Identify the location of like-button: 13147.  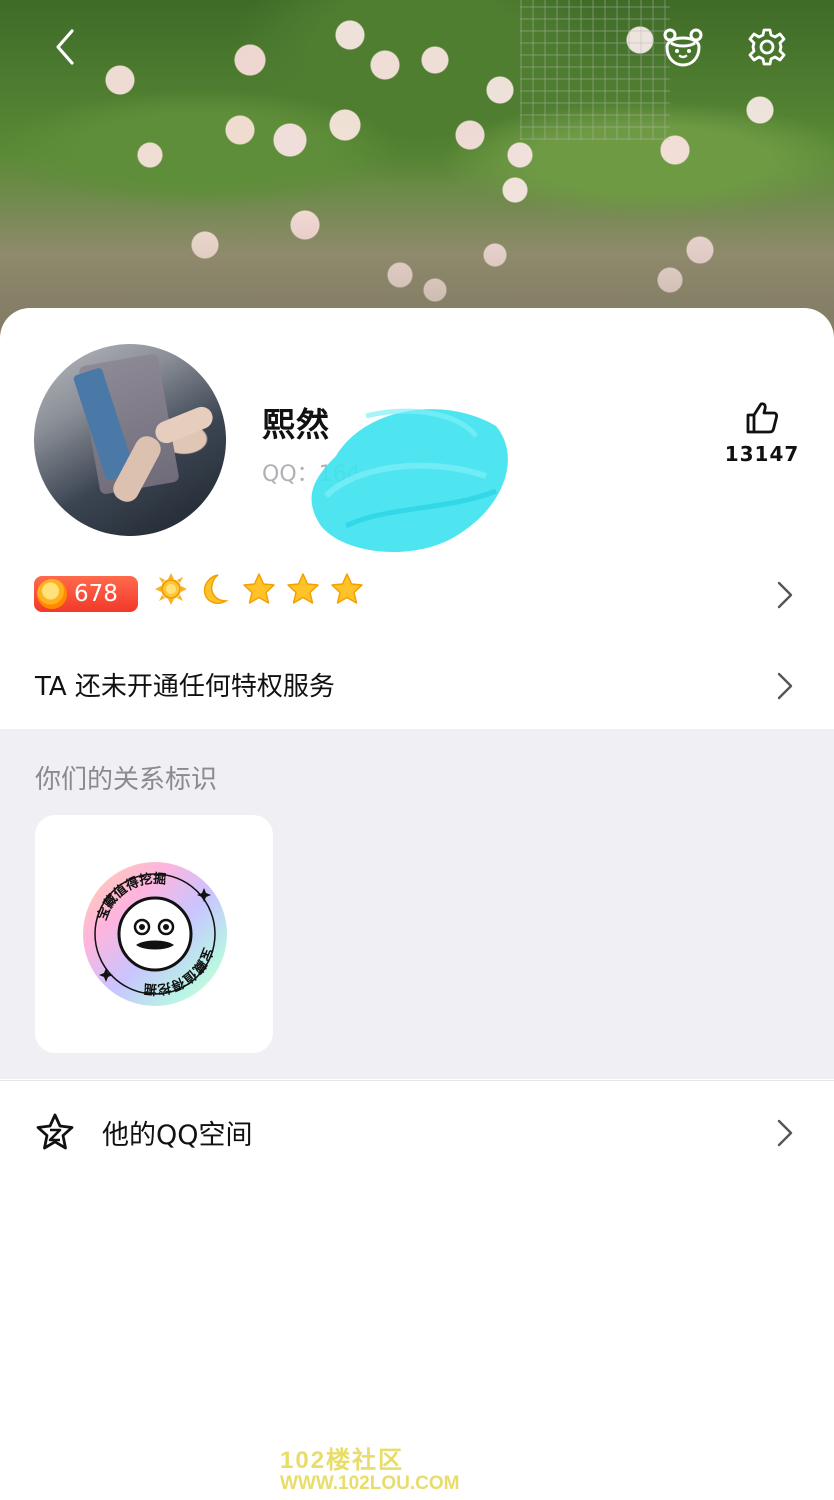
(762, 440).